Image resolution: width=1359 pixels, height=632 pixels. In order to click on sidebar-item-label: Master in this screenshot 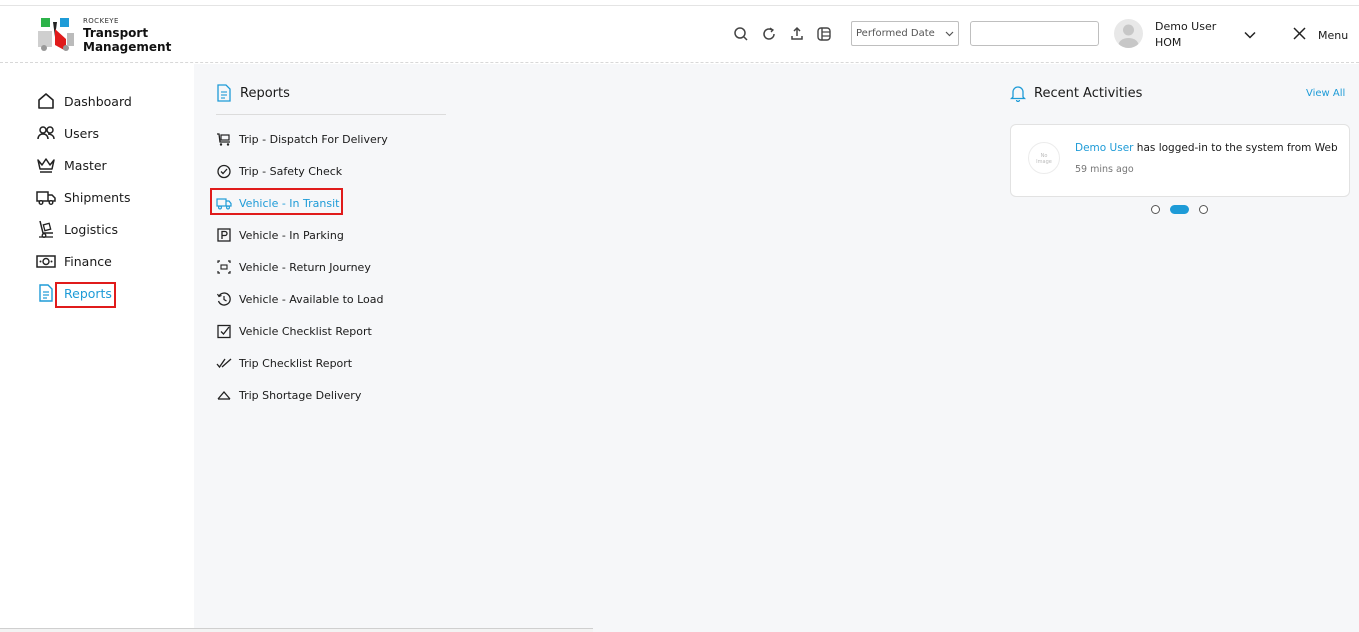, I will do `click(85, 165)`.